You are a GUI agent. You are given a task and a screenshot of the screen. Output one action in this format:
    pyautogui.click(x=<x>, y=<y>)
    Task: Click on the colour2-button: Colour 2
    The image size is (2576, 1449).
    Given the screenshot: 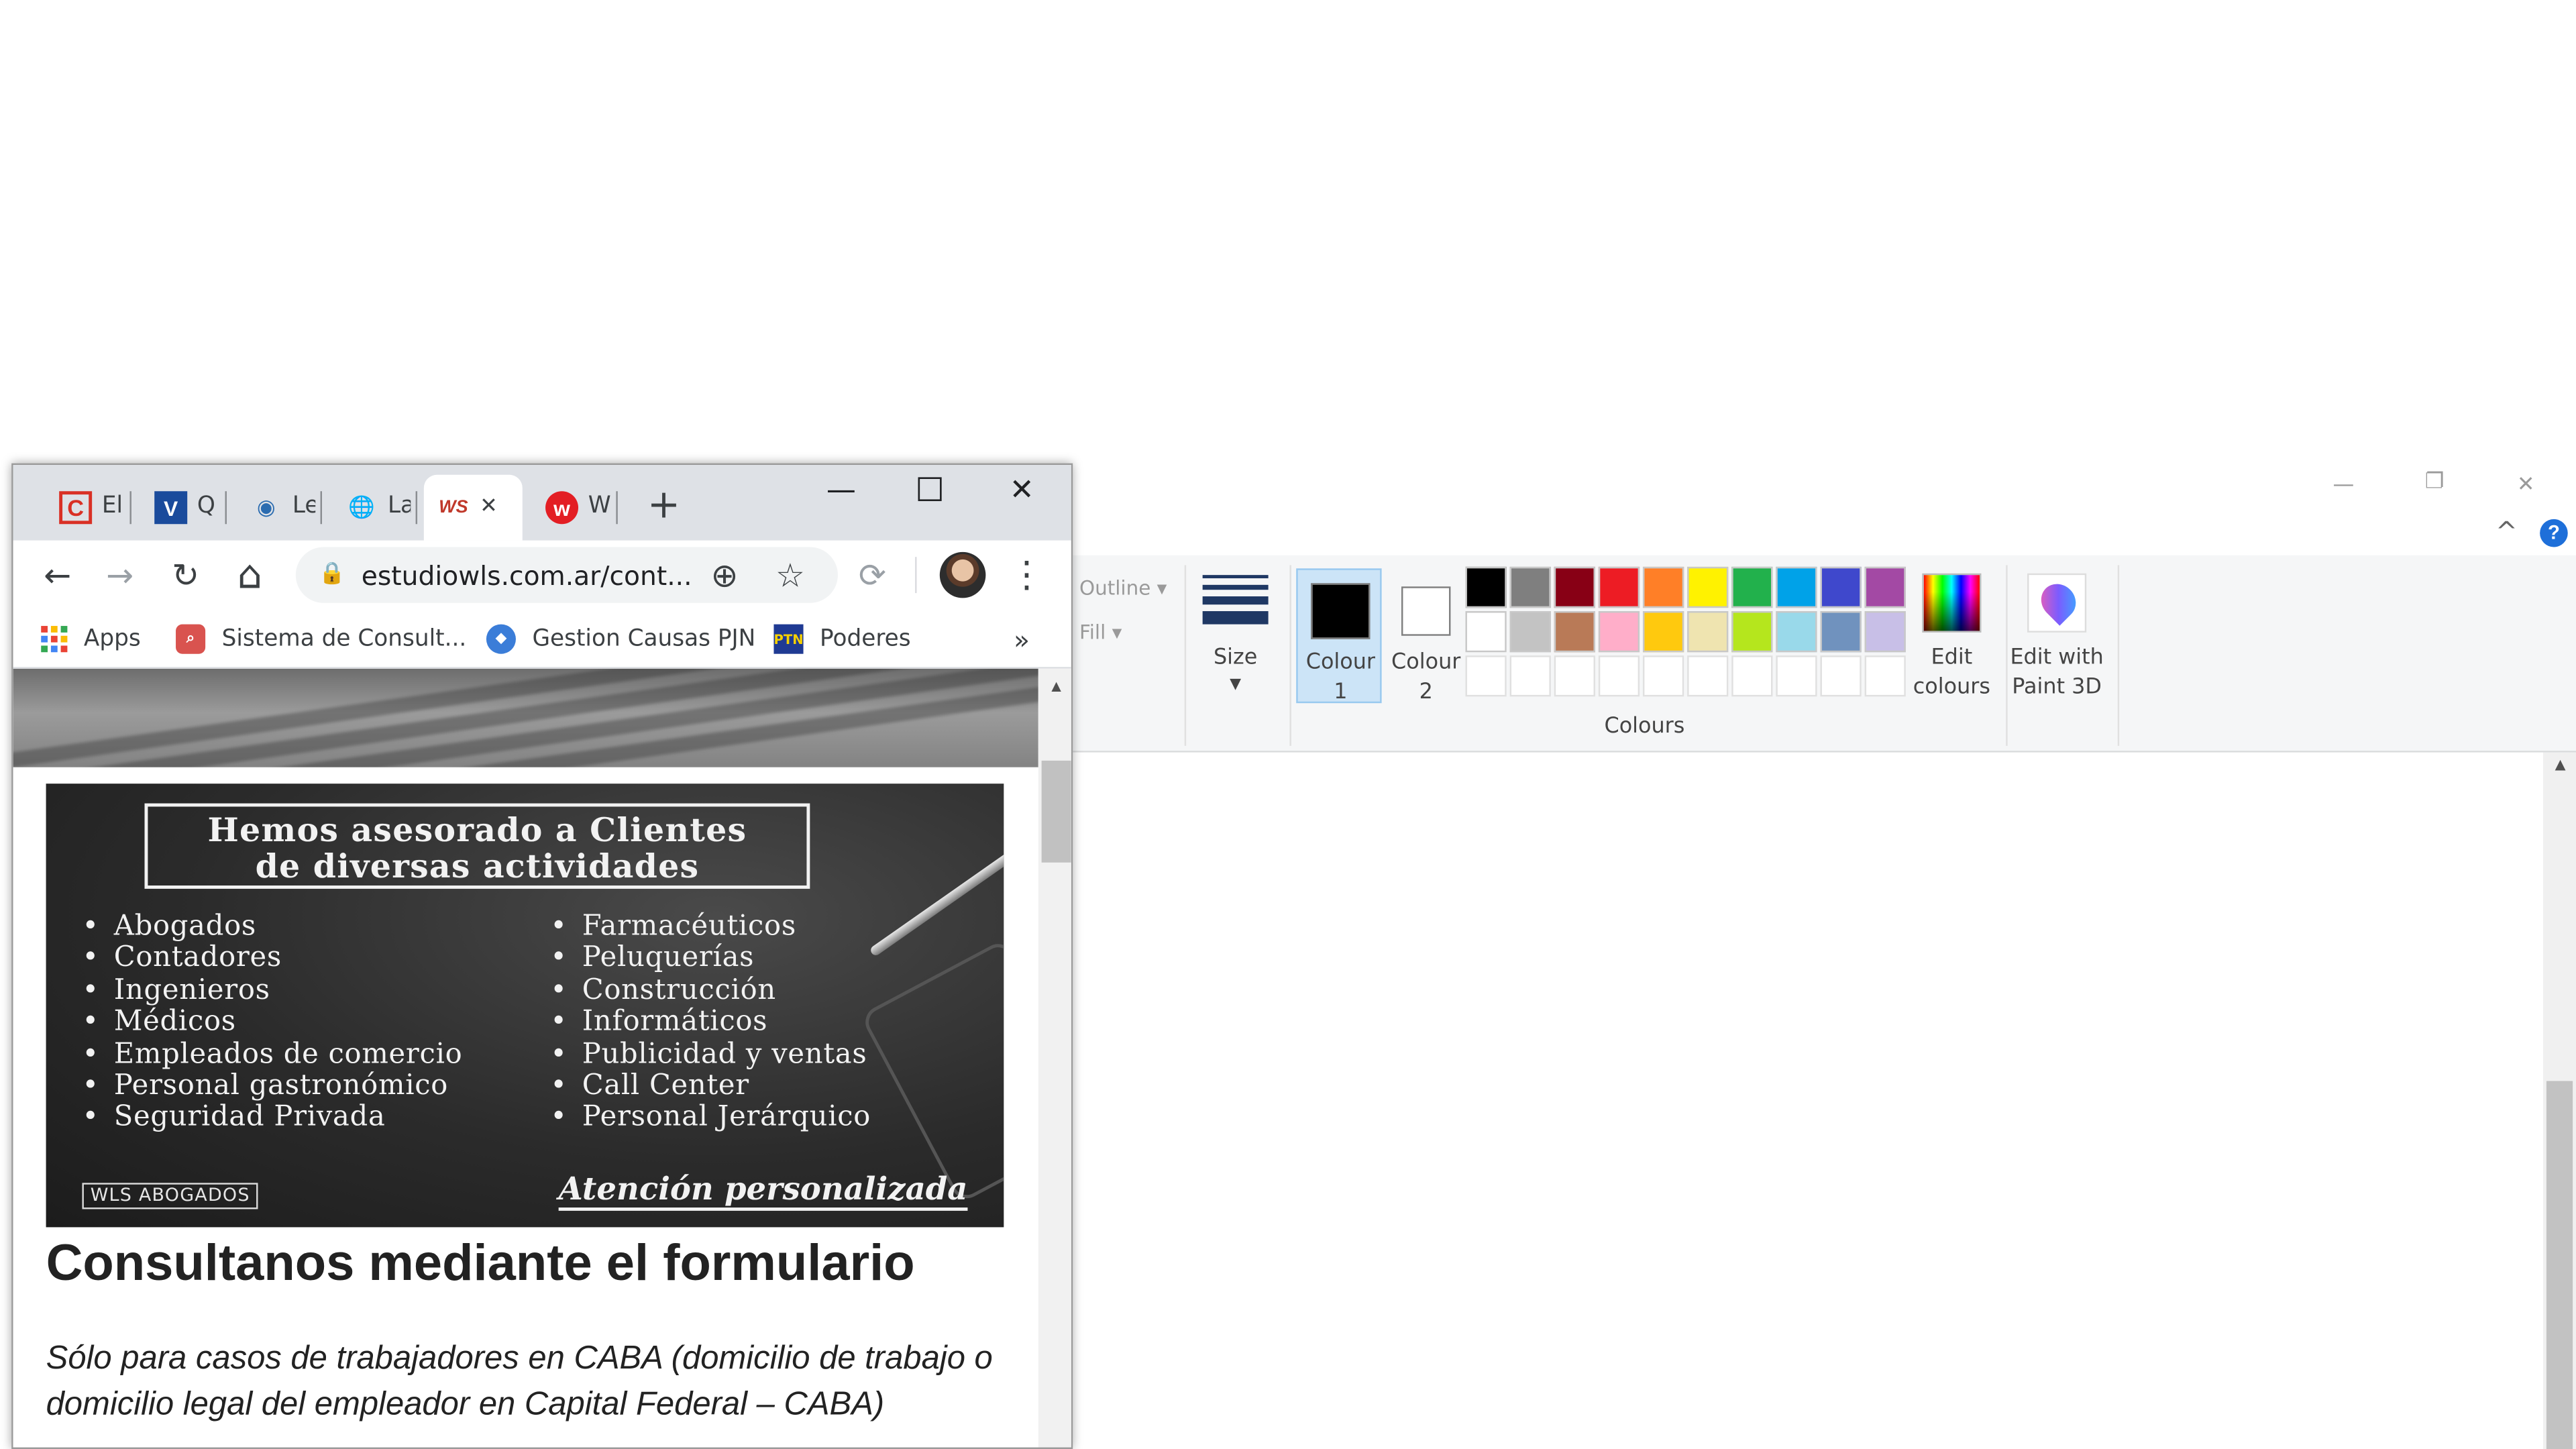 What is the action you would take?
    pyautogui.click(x=1424, y=636)
    